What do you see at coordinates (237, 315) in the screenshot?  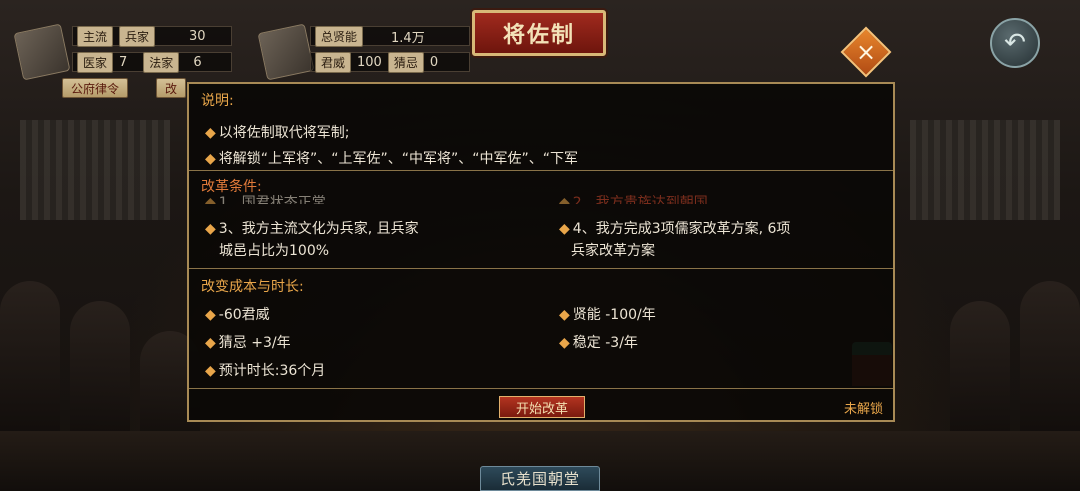 I see `cost-item: ◆ -60君威` at bounding box center [237, 315].